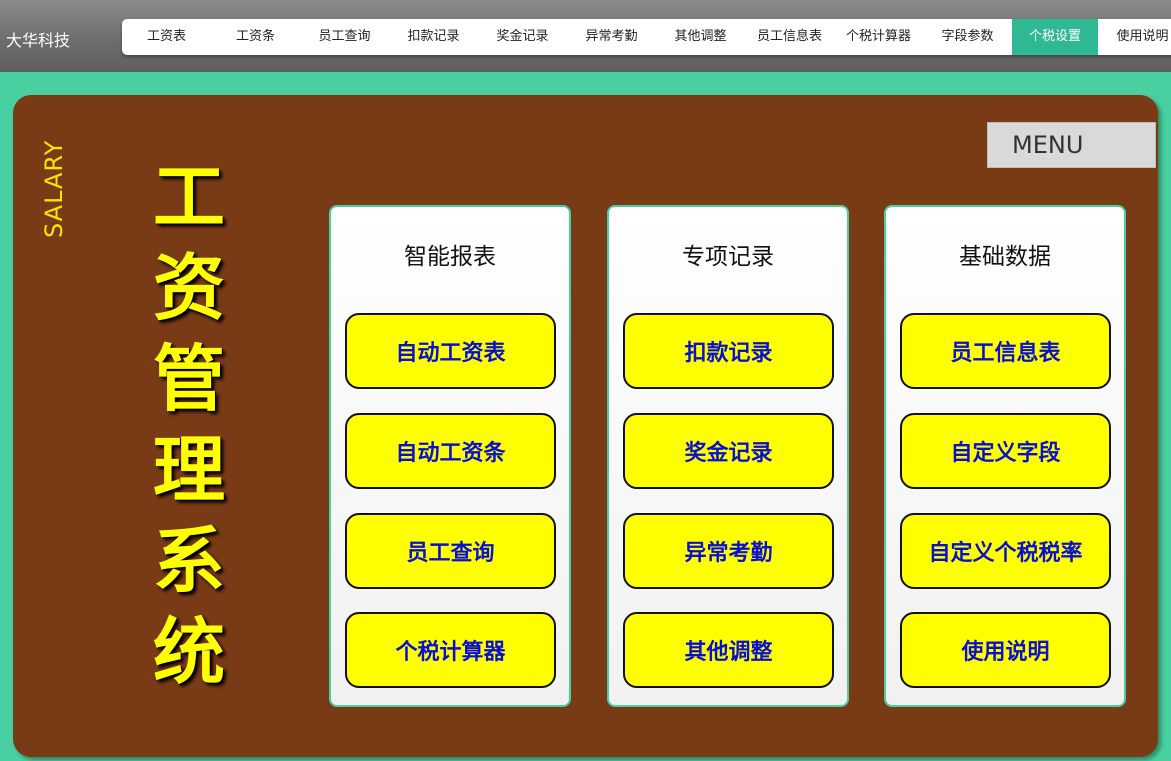 The height and width of the screenshot is (761, 1171). Describe the element at coordinates (54, 188) in the screenshot. I see `salary-label: SALARY` at that location.